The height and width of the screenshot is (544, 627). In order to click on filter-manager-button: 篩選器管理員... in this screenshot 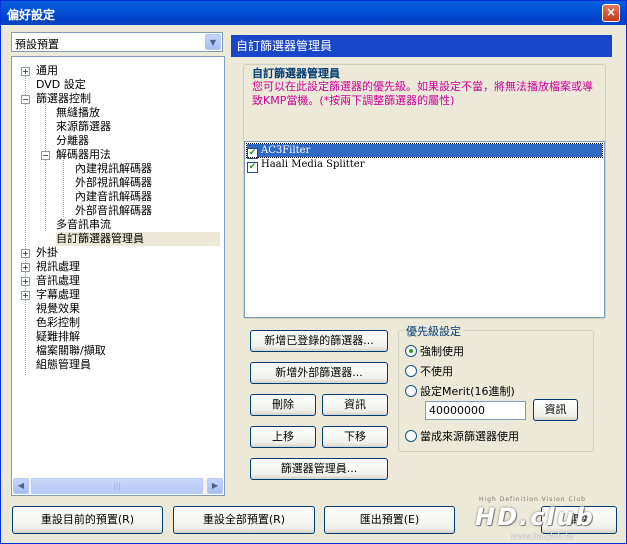, I will do `click(319, 469)`.